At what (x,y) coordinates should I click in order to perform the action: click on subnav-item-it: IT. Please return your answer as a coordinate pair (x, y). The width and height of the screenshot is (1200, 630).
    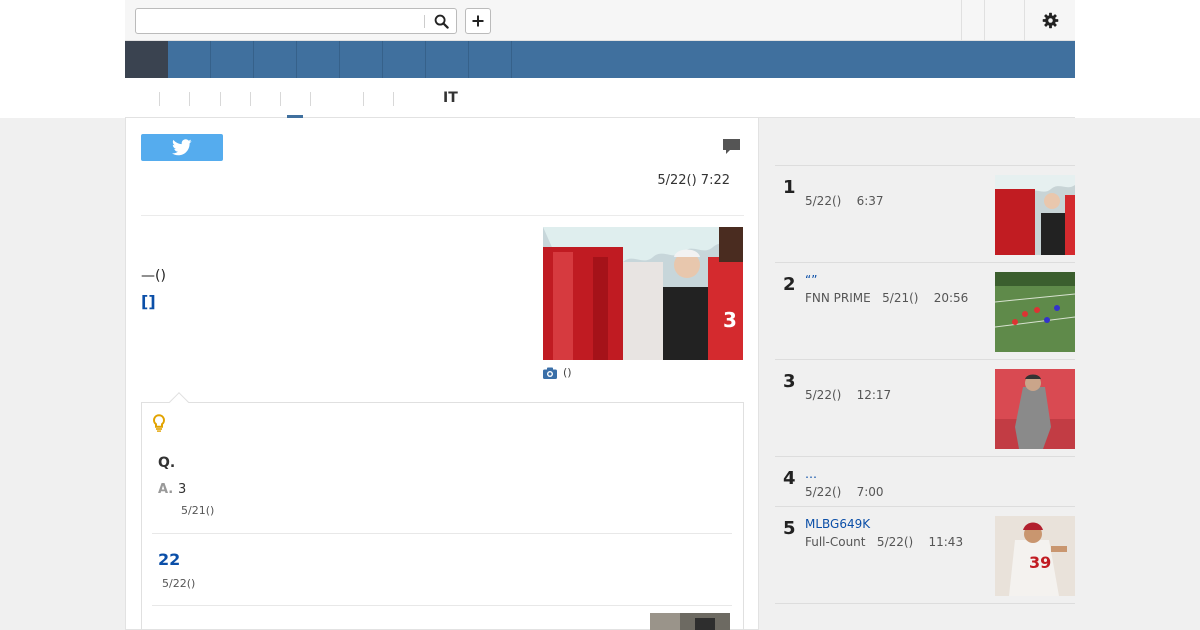
    Looking at the image, I should click on (450, 98).